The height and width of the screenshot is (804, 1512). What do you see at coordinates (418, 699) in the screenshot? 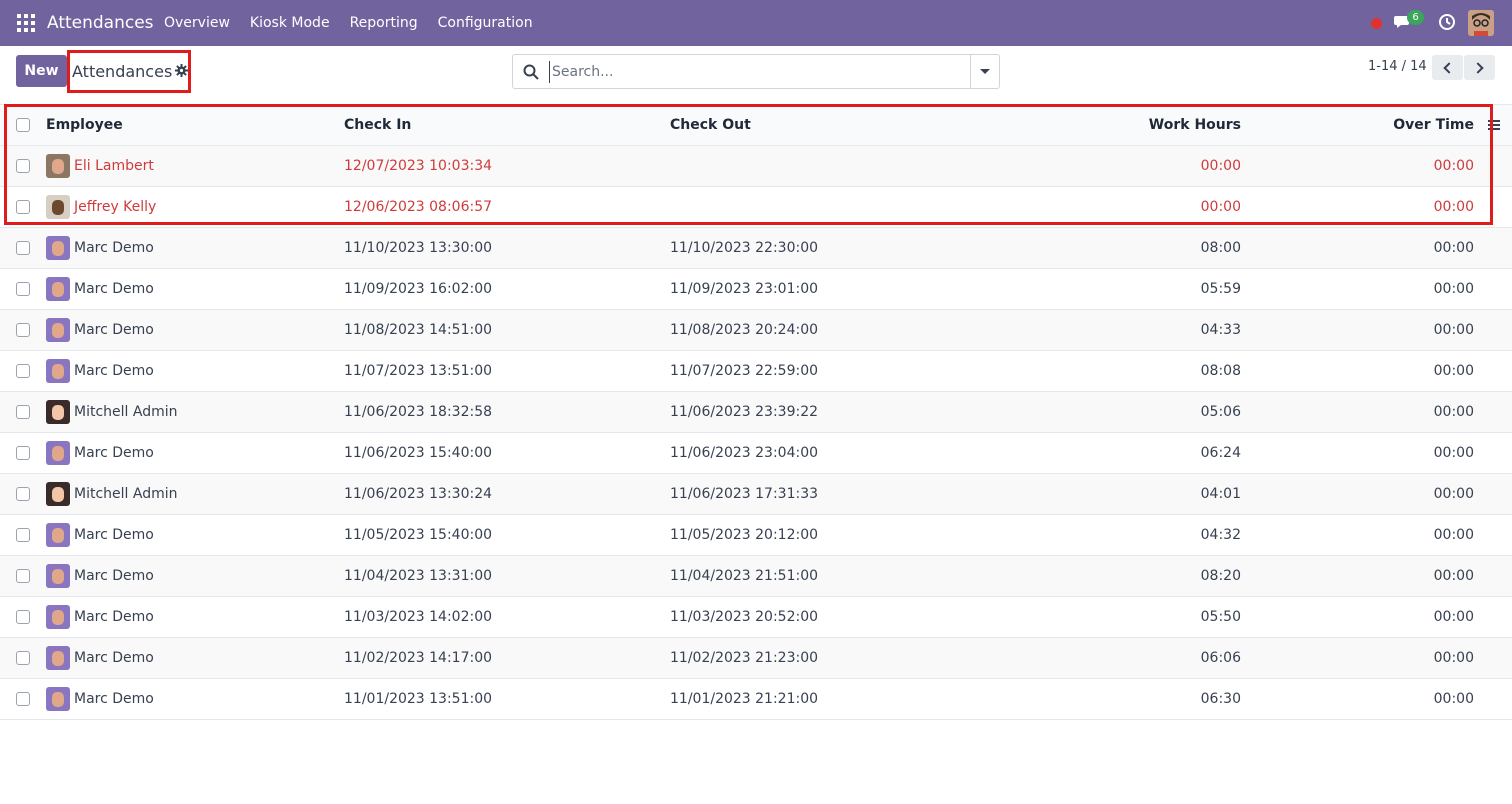
I see `check-in-cell: 11/01/2023 13:51:00` at bounding box center [418, 699].